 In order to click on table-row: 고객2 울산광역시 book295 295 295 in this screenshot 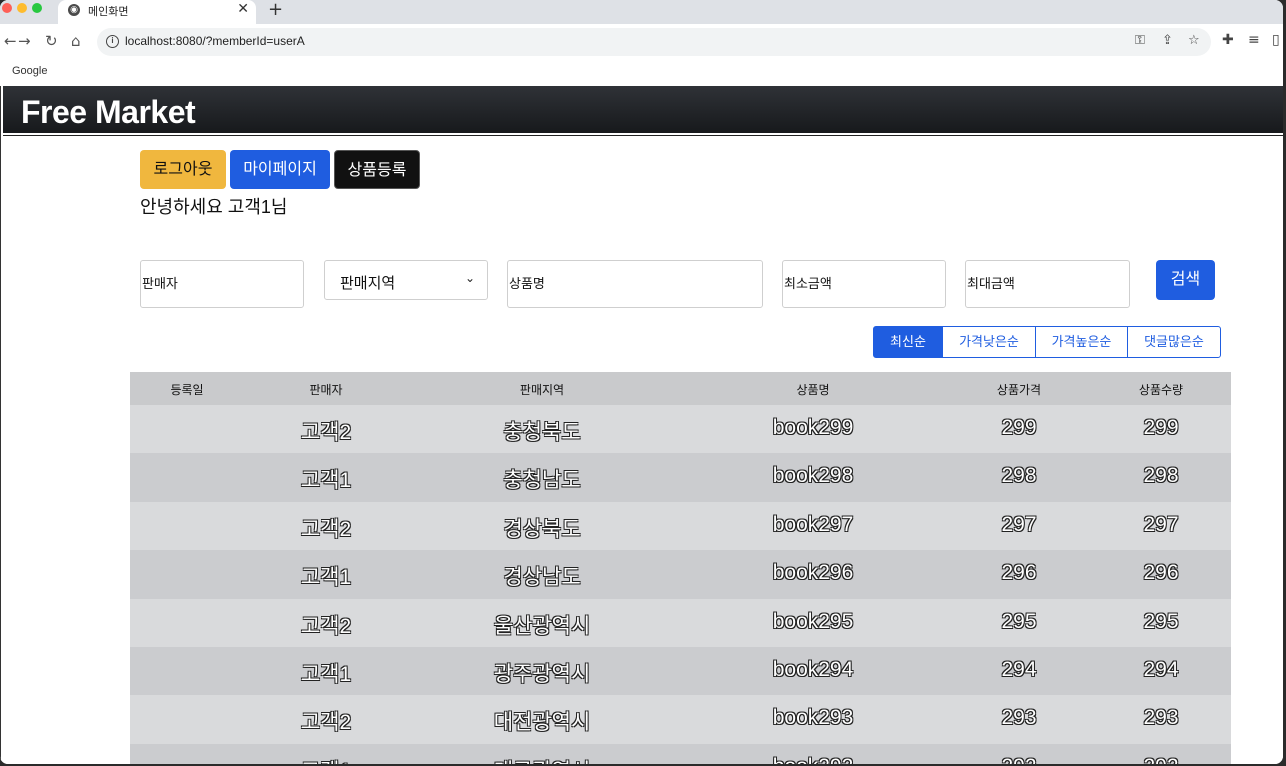, I will do `click(680, 622)`.